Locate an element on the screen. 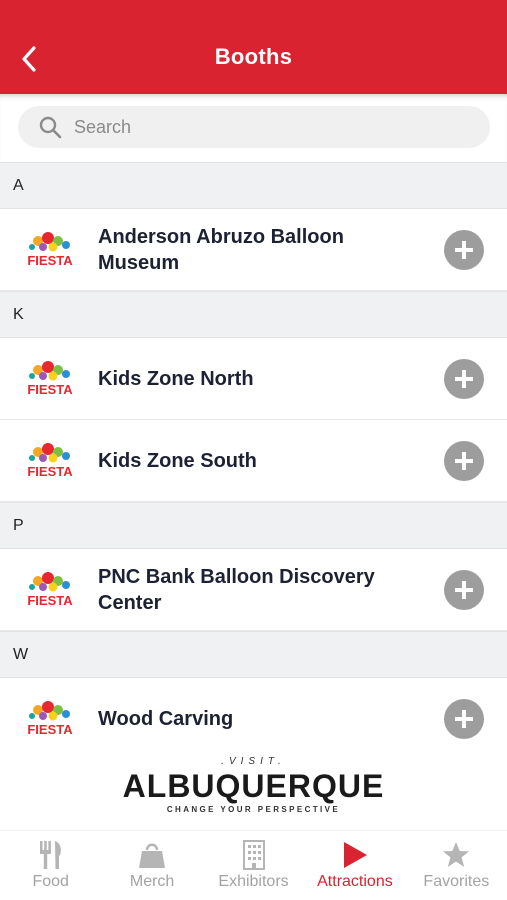 Image resolution: width=507 pixels, height=900 pixels. sponsor-visit-text: .VISIT. is located at coordinates (253, 761).